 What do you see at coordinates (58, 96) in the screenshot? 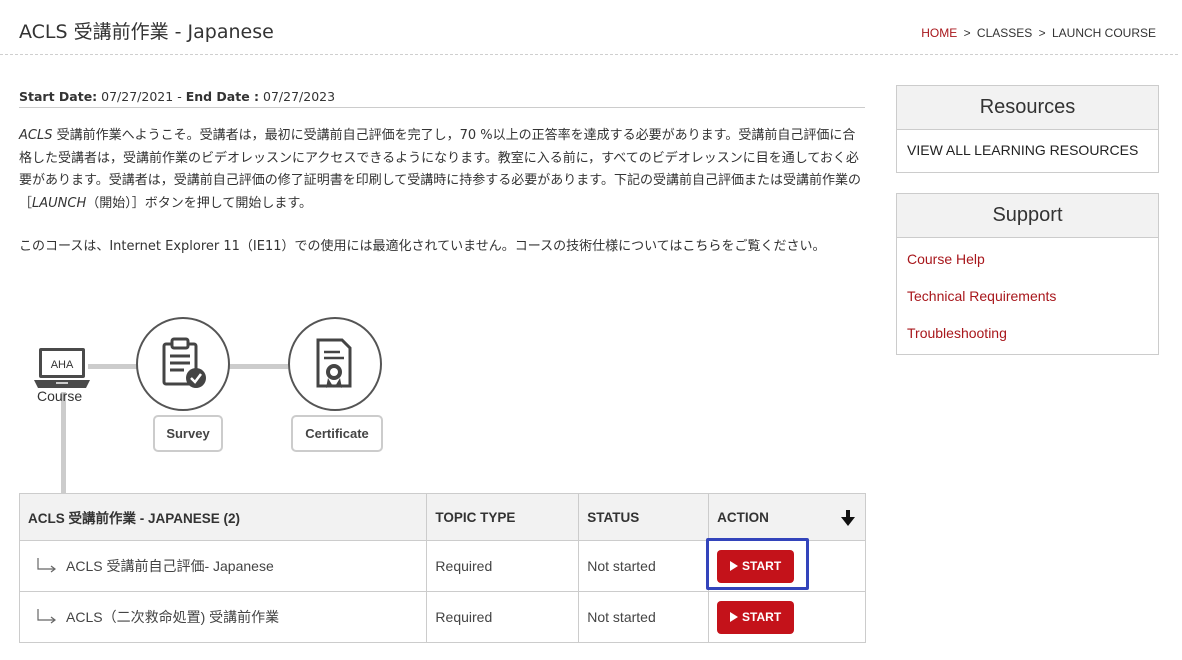
I see `start-date-label: Start Date:` at bounding box center [58, 96].